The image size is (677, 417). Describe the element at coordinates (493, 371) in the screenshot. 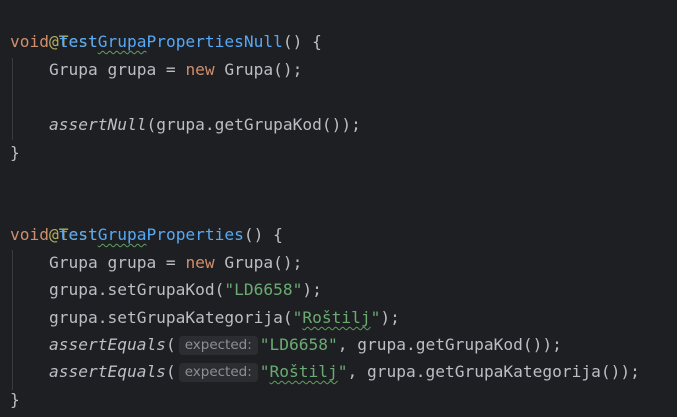

I see `assert-eq2-rest: , grupa.getGrupaKategorija());` at that location.